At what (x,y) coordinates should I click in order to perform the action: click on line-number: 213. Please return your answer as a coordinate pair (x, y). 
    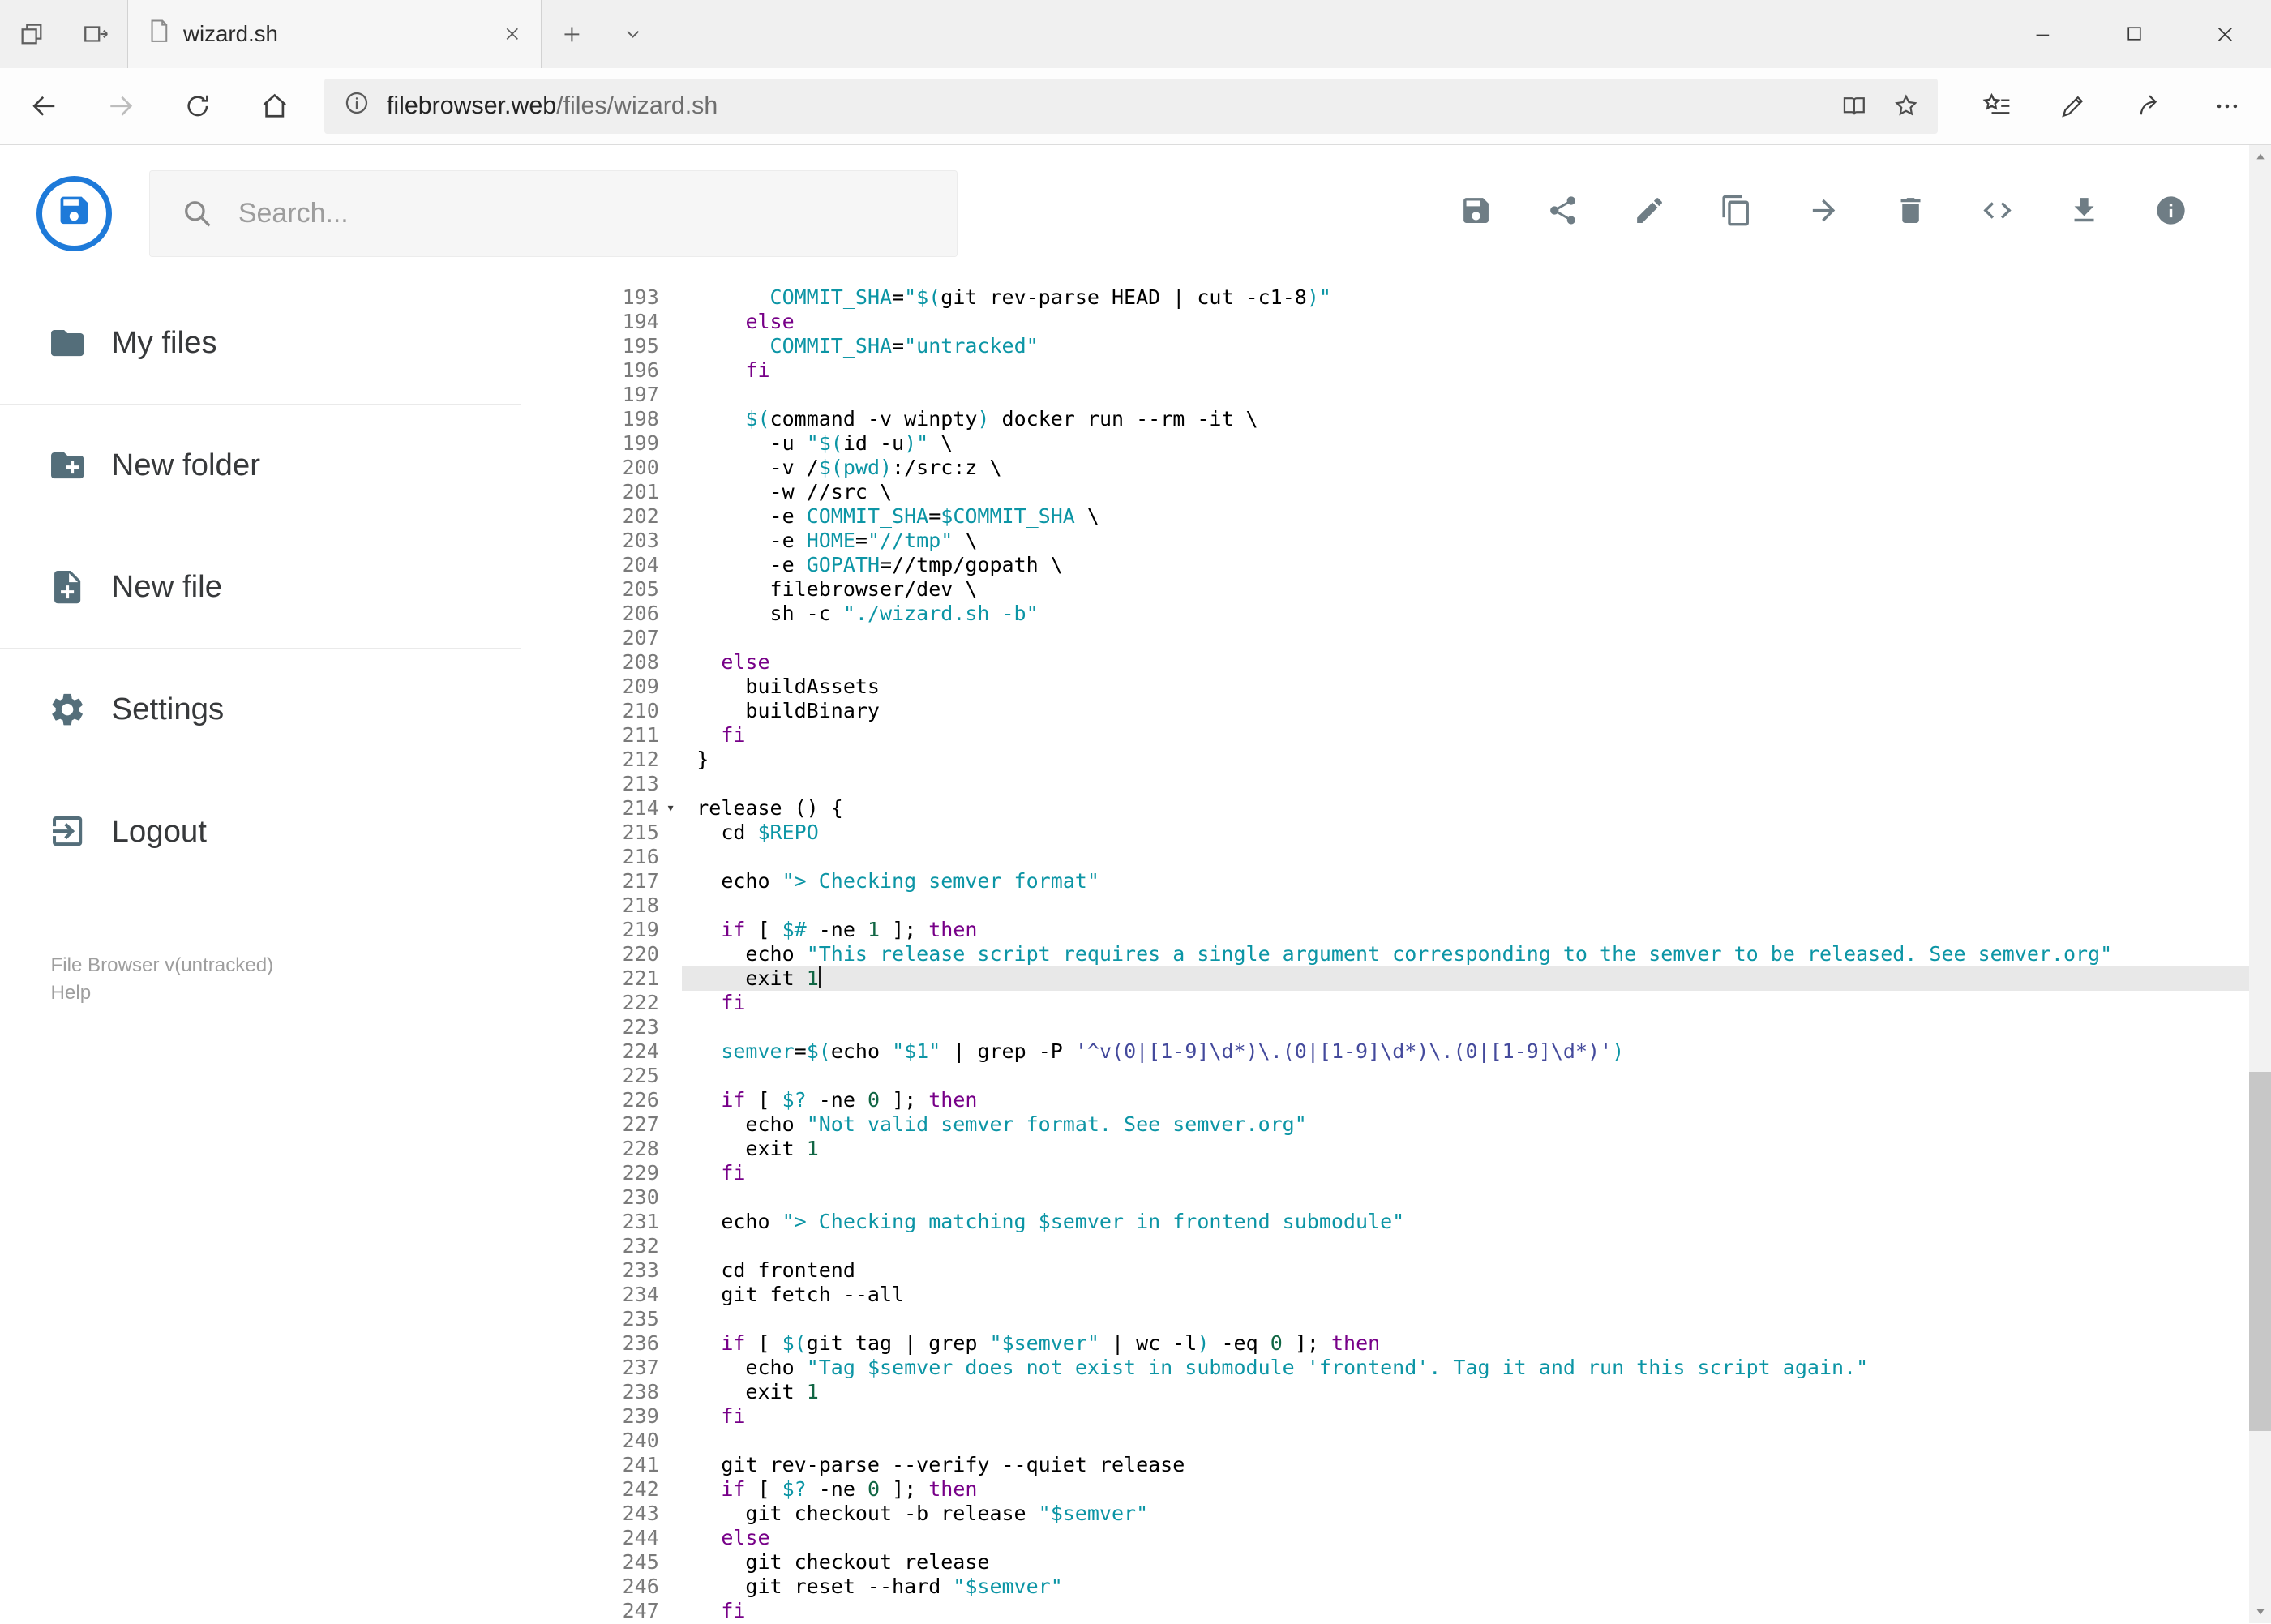
    Looking at the image, I should click on (622, 784).